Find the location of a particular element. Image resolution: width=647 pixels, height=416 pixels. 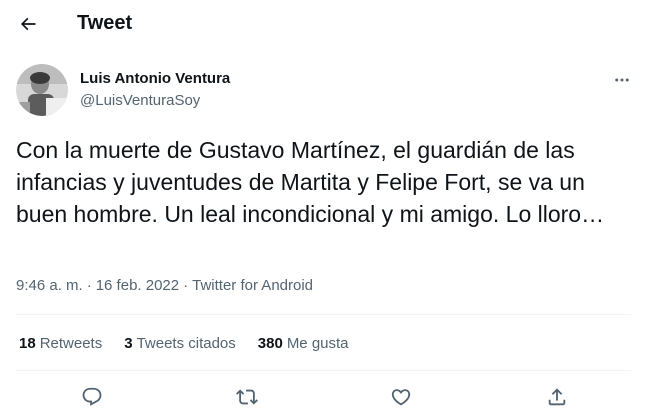

retweets-label: Retweets is located at coordinates (71, 343).